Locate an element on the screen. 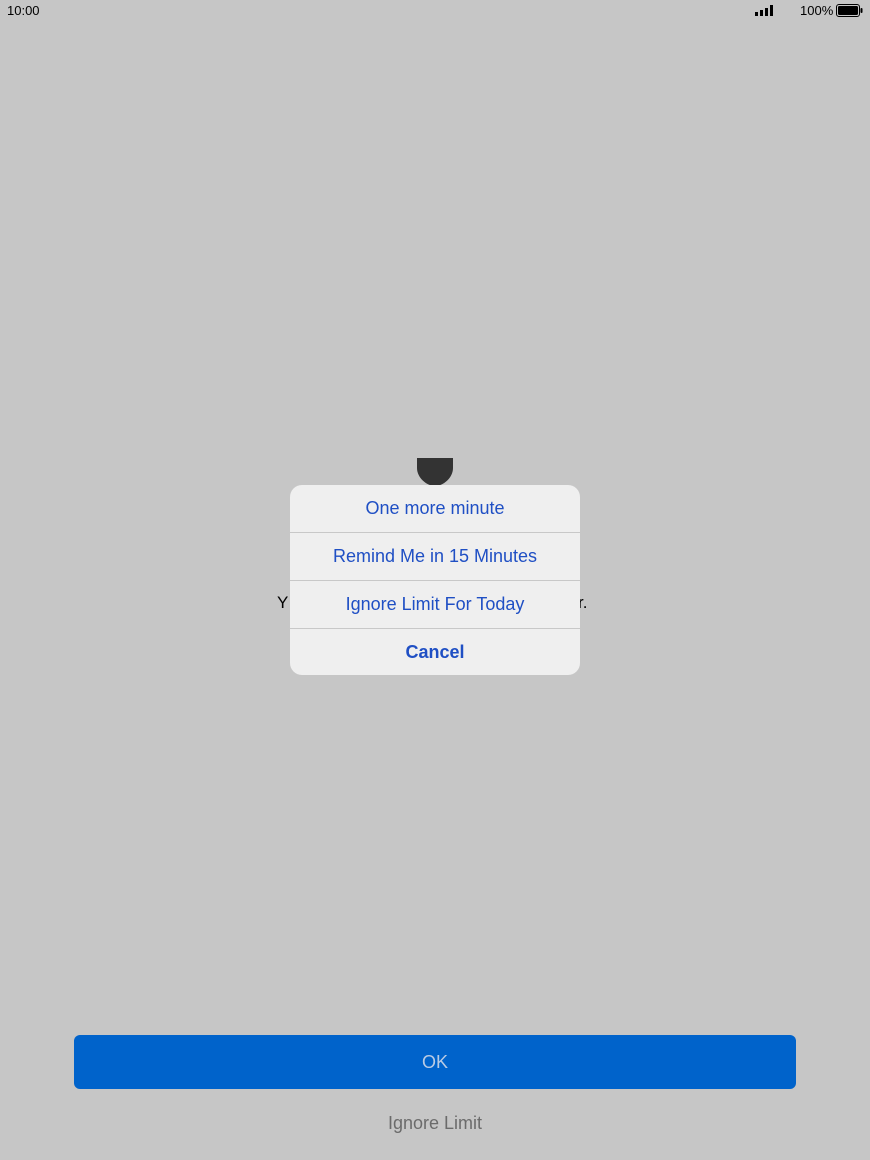 Image resolution: width=870 pixels, height=1160 pixels. signal-bars-icon is located at coordinates (764, 10).